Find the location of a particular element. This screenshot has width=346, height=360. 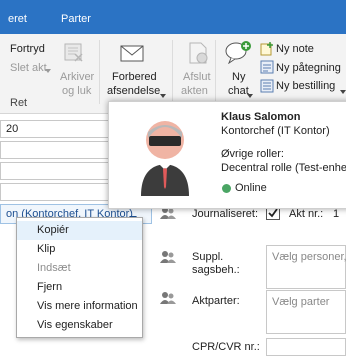

presence-status: Online is located at coordinates (251, 188).